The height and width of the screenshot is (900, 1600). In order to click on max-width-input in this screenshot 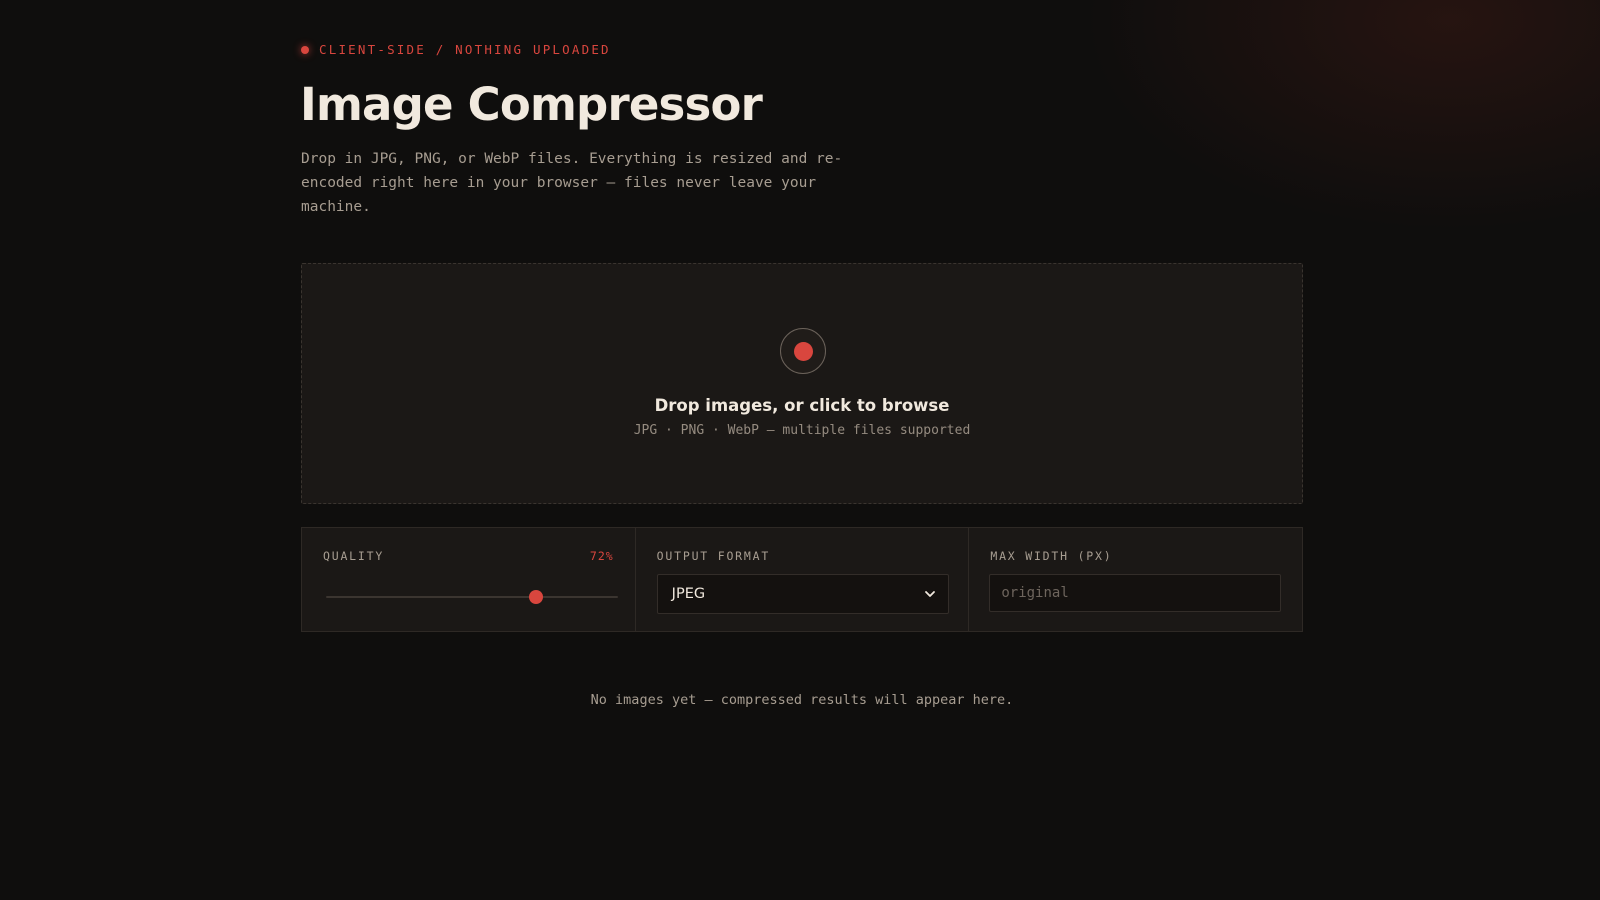, I will do `click(1135, 593)`.